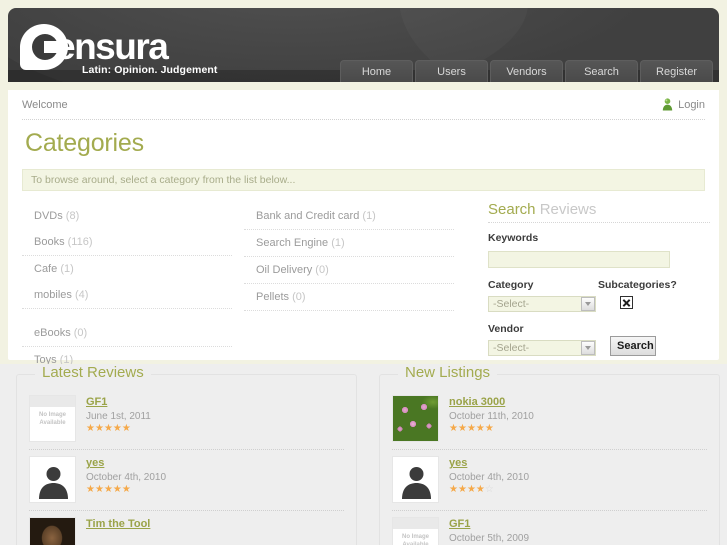 The image size is (727, 545). What do you see at coordinates (127, 314) in the screenshot?
I see `category-gap` at bounding box center [127, 314].